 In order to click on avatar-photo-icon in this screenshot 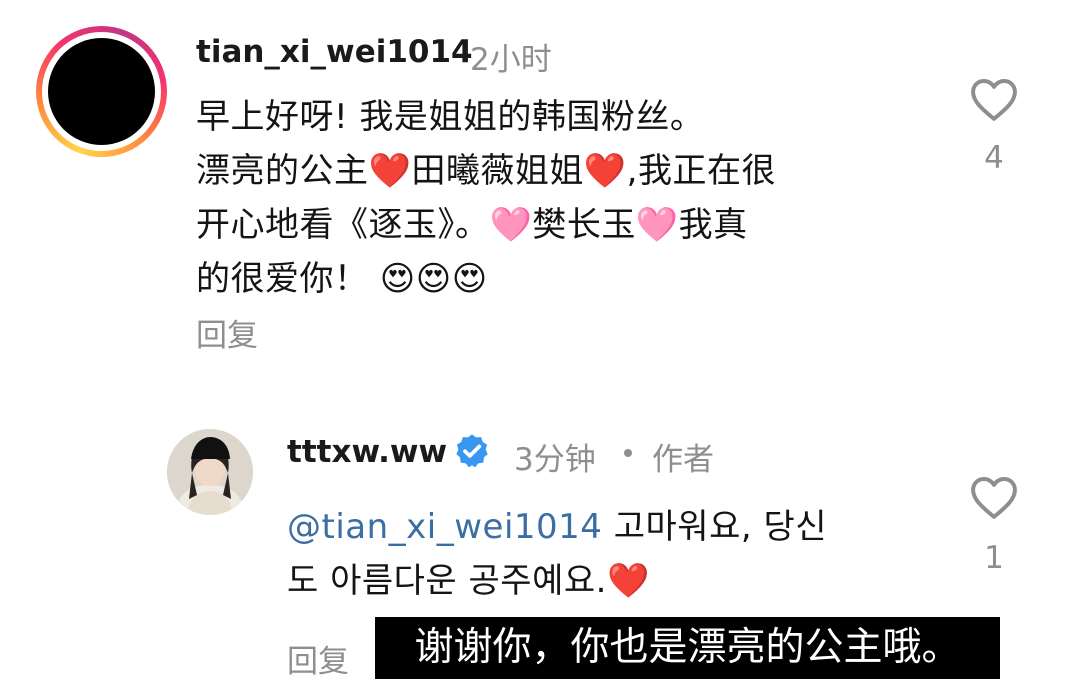, I will do `click(210, 472)`.